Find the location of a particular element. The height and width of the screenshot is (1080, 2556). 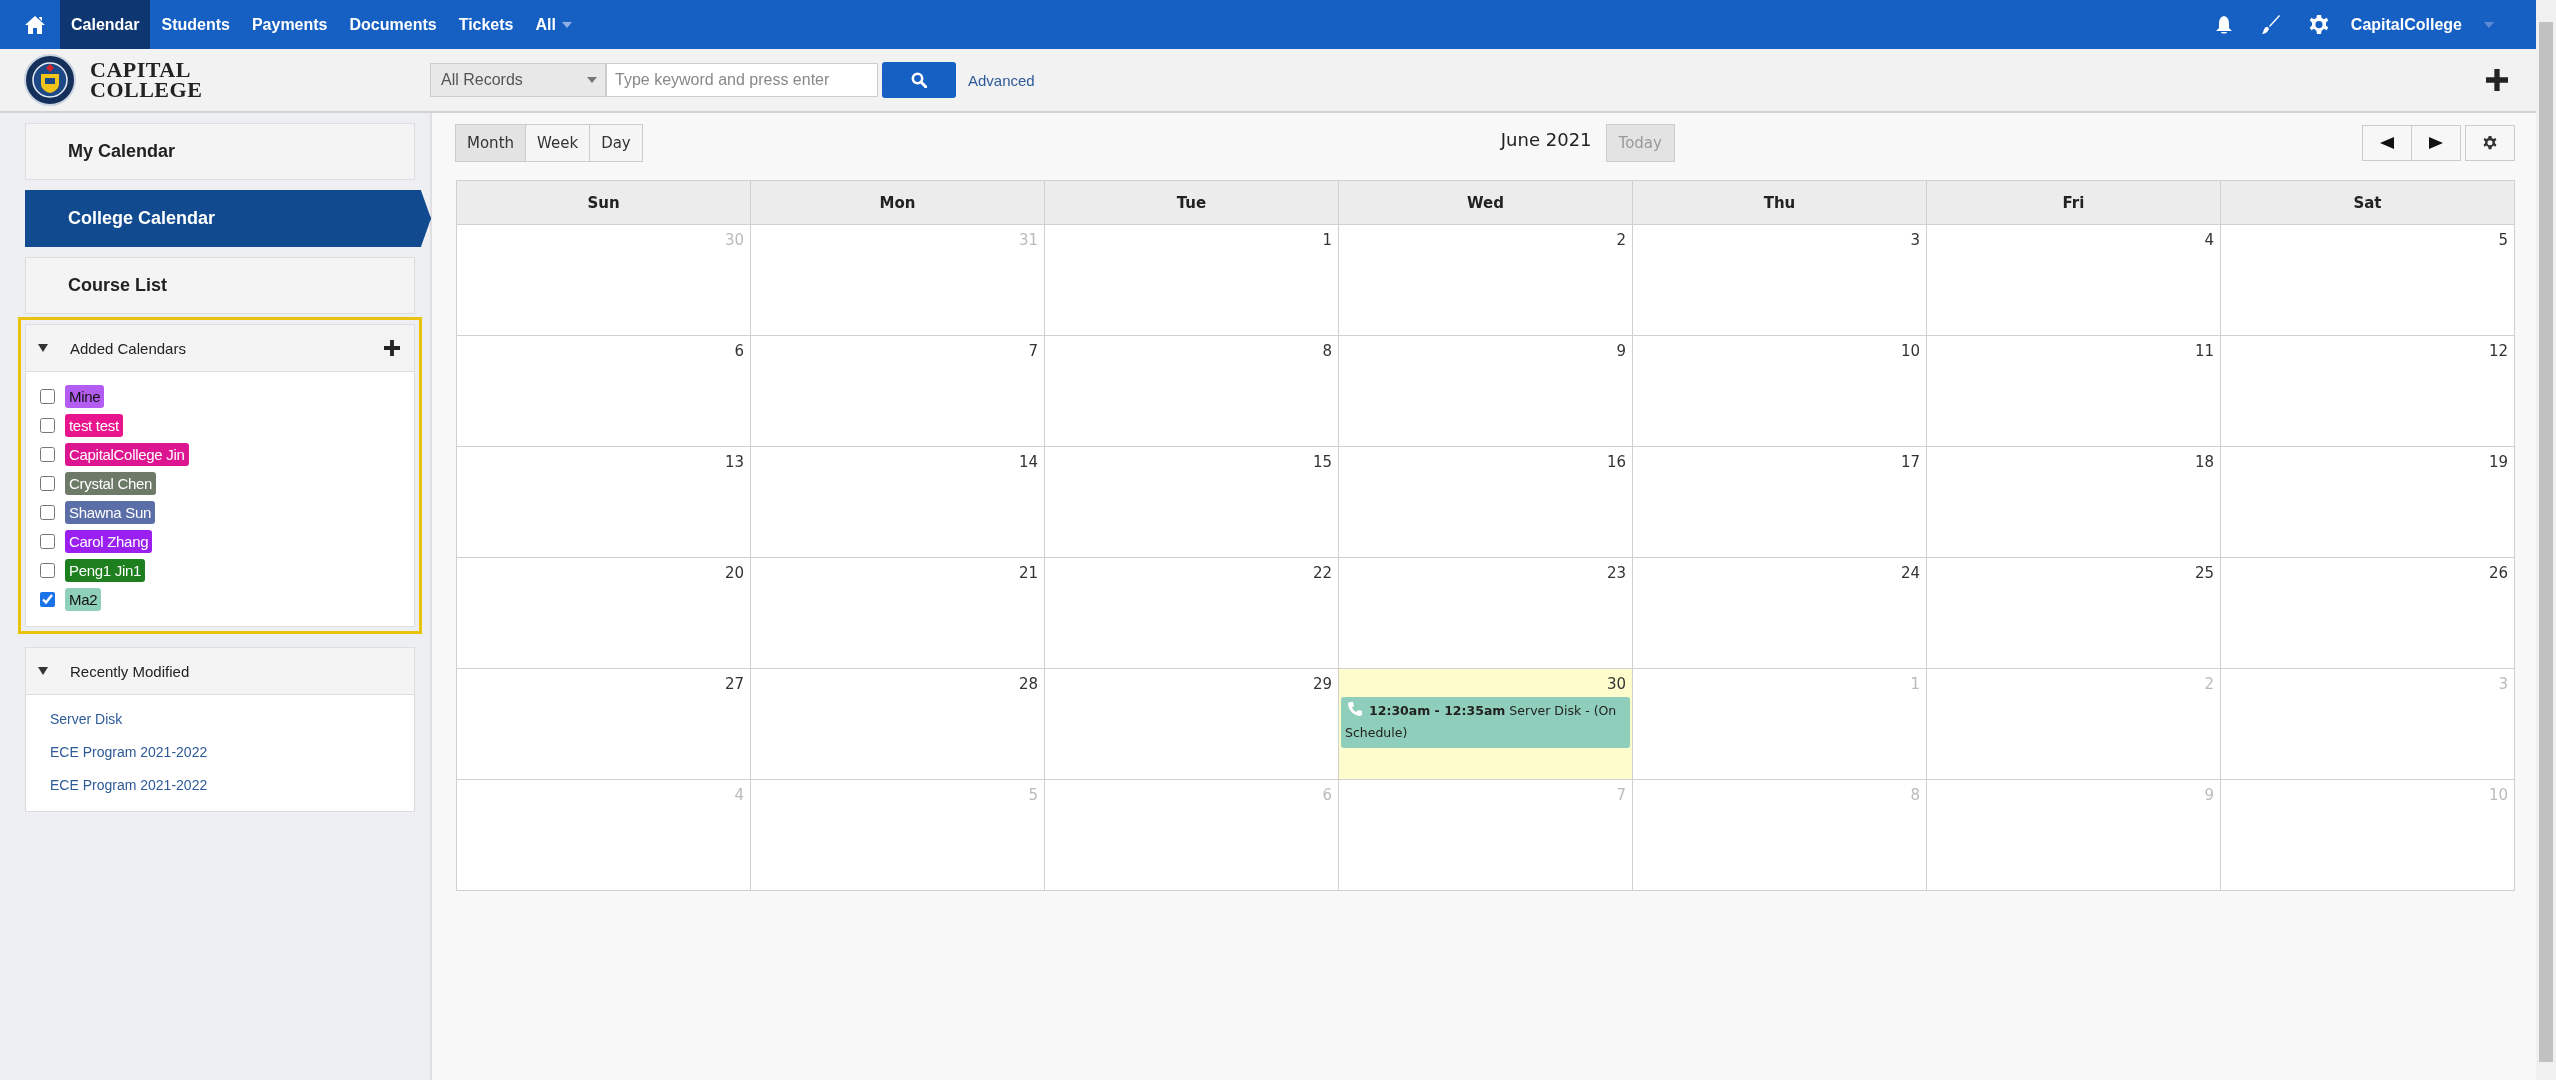

logo-text: CAPITAL is located at coordinates (141, 70).